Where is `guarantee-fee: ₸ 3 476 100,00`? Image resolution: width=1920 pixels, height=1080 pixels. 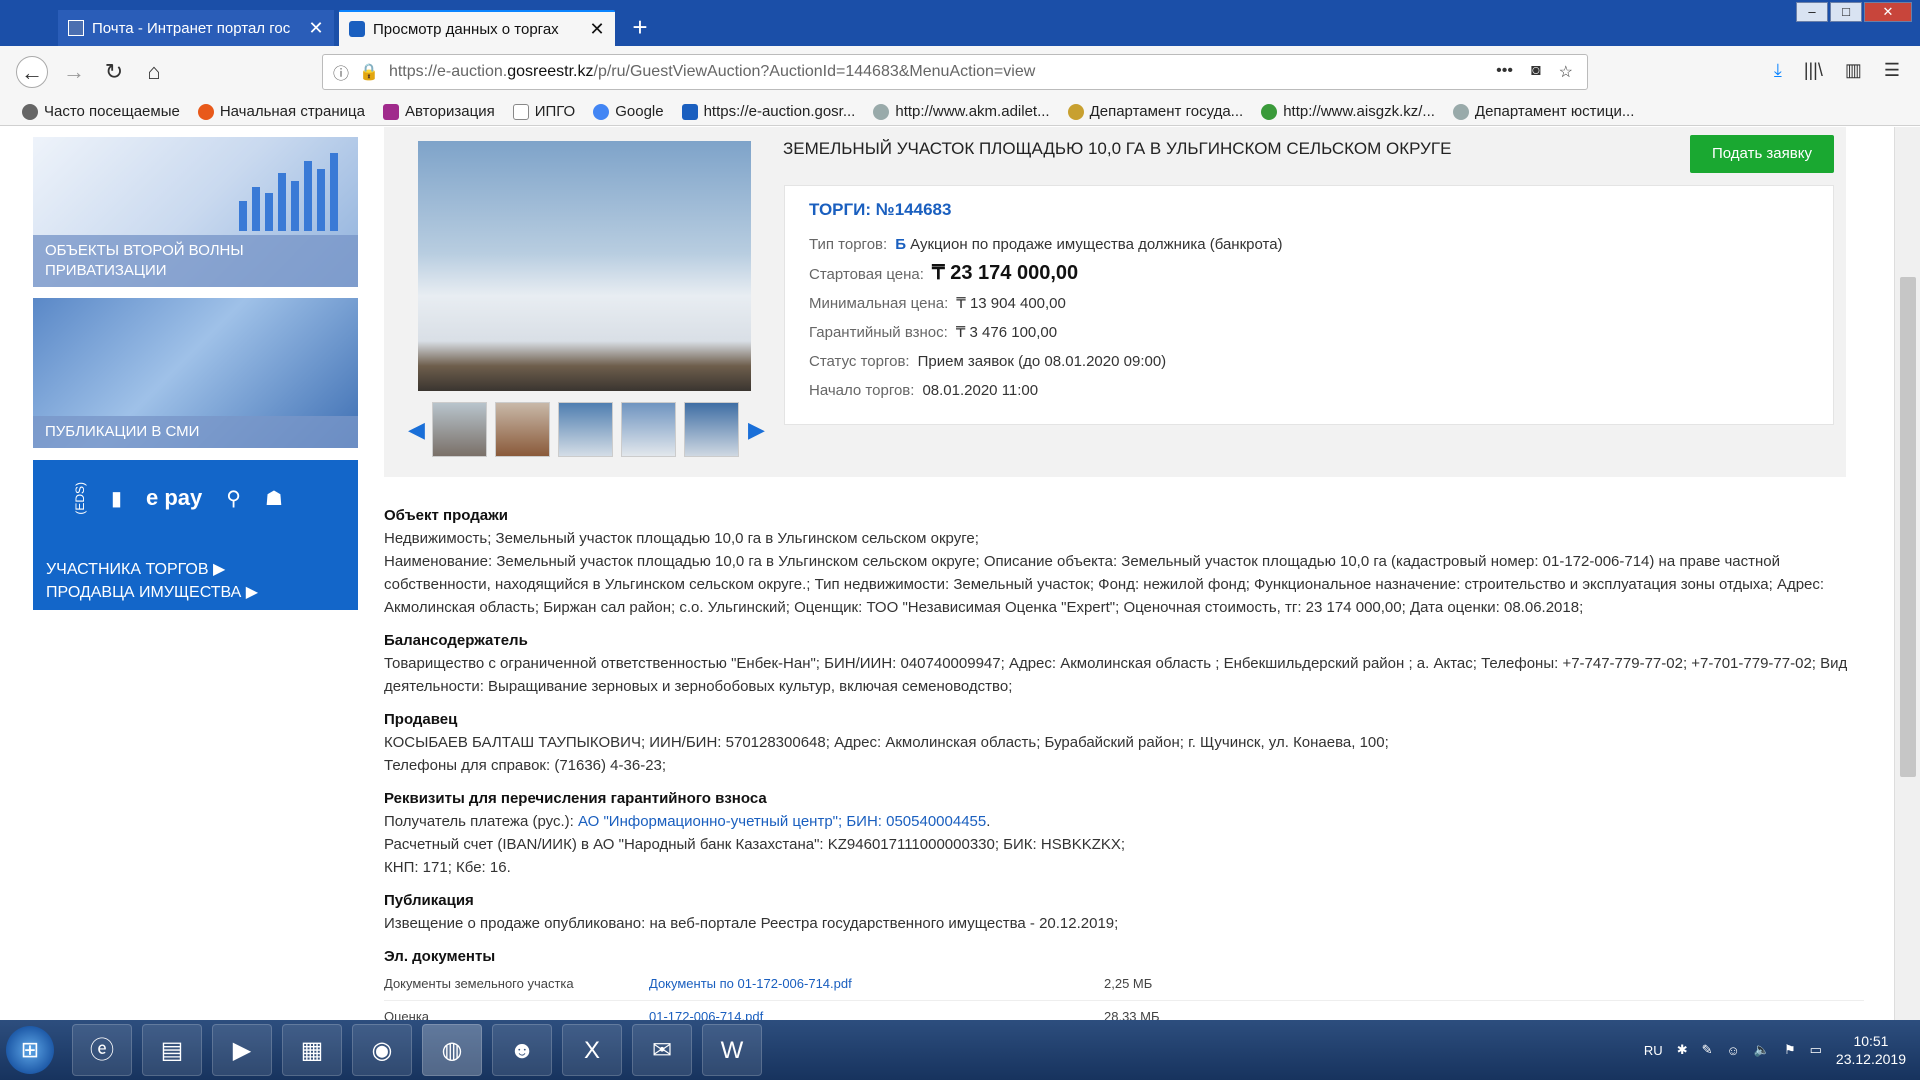 guarantee-fee: ₸ 3 476 100,00 is located at coordinates (1006, 332).